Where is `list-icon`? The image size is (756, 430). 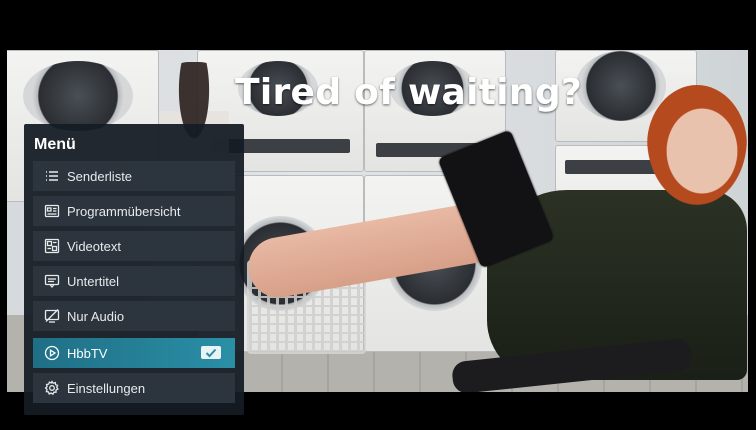
list-icon is located at coordinates (52, 176).